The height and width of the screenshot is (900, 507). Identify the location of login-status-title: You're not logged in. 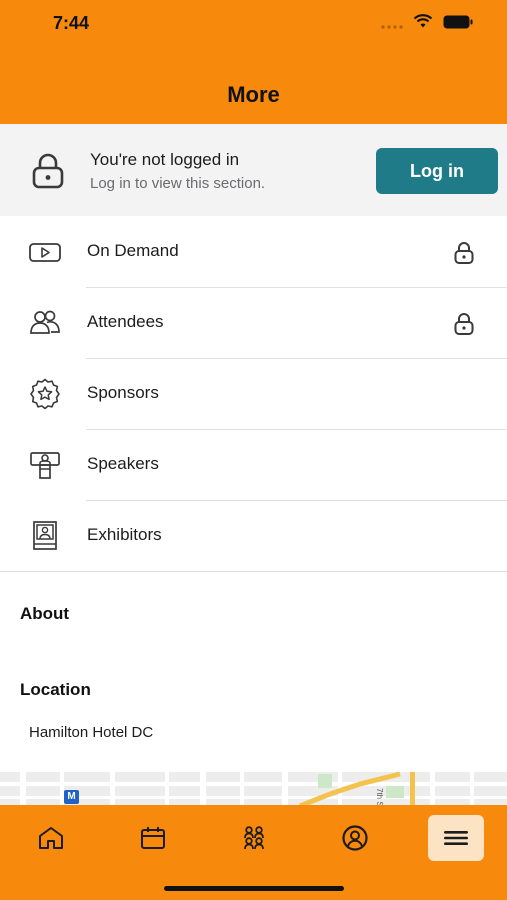
(165, 159).